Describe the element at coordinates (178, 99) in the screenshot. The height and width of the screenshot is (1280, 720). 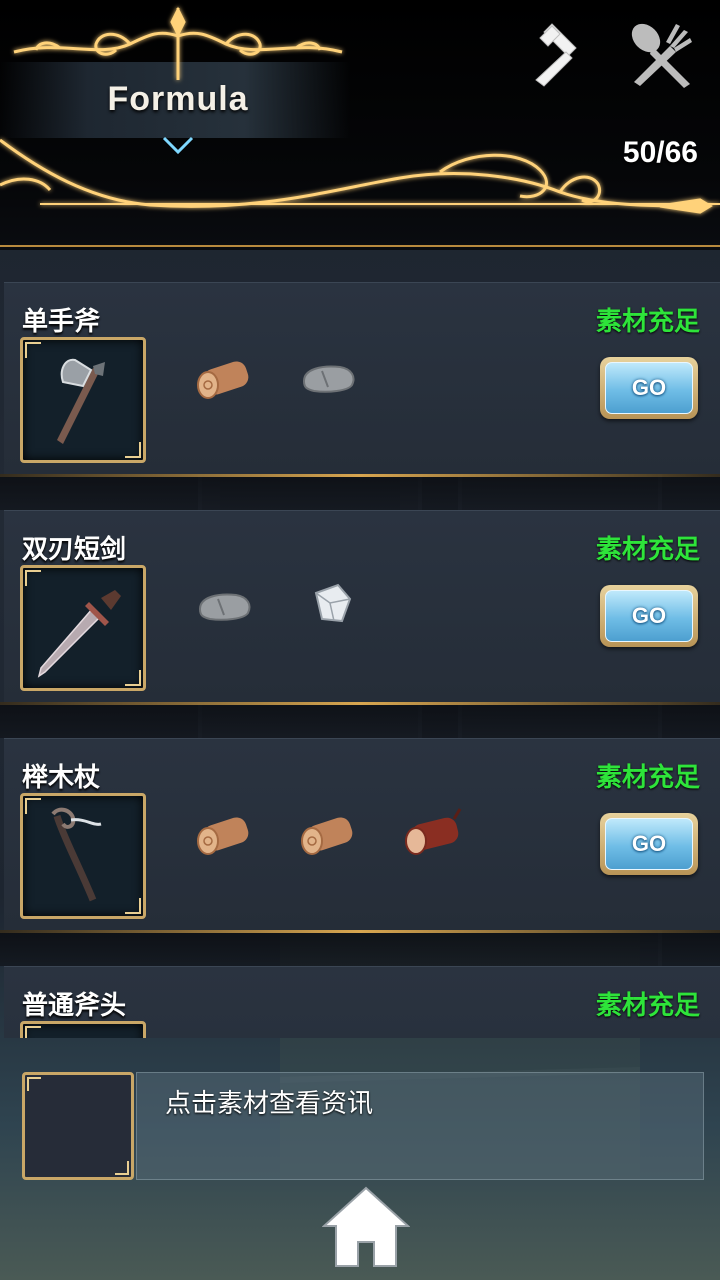
I see `page-title: Formula` at that location.